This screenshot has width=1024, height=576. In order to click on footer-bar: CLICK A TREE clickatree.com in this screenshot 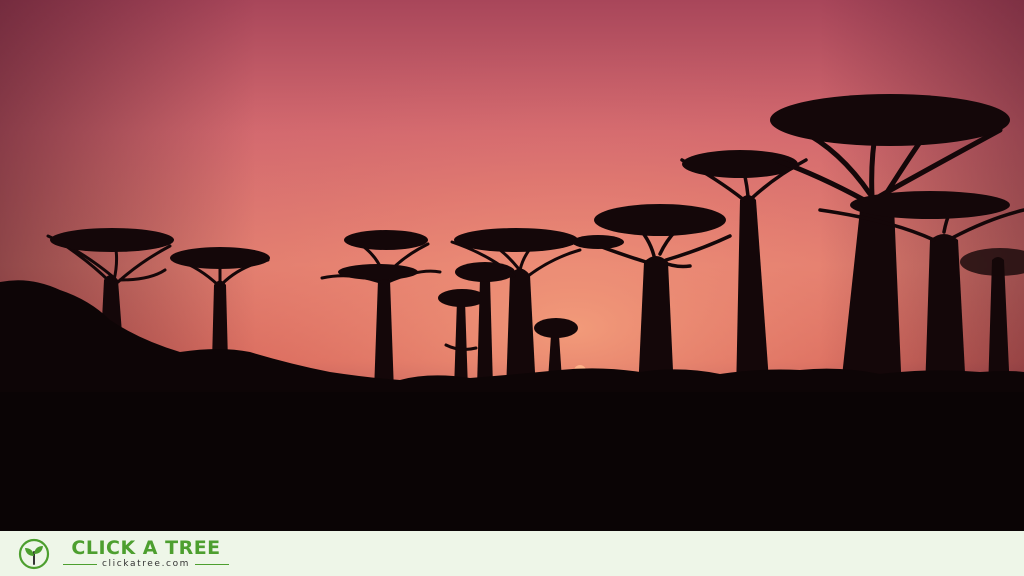, I will do `click(512, 553)`.